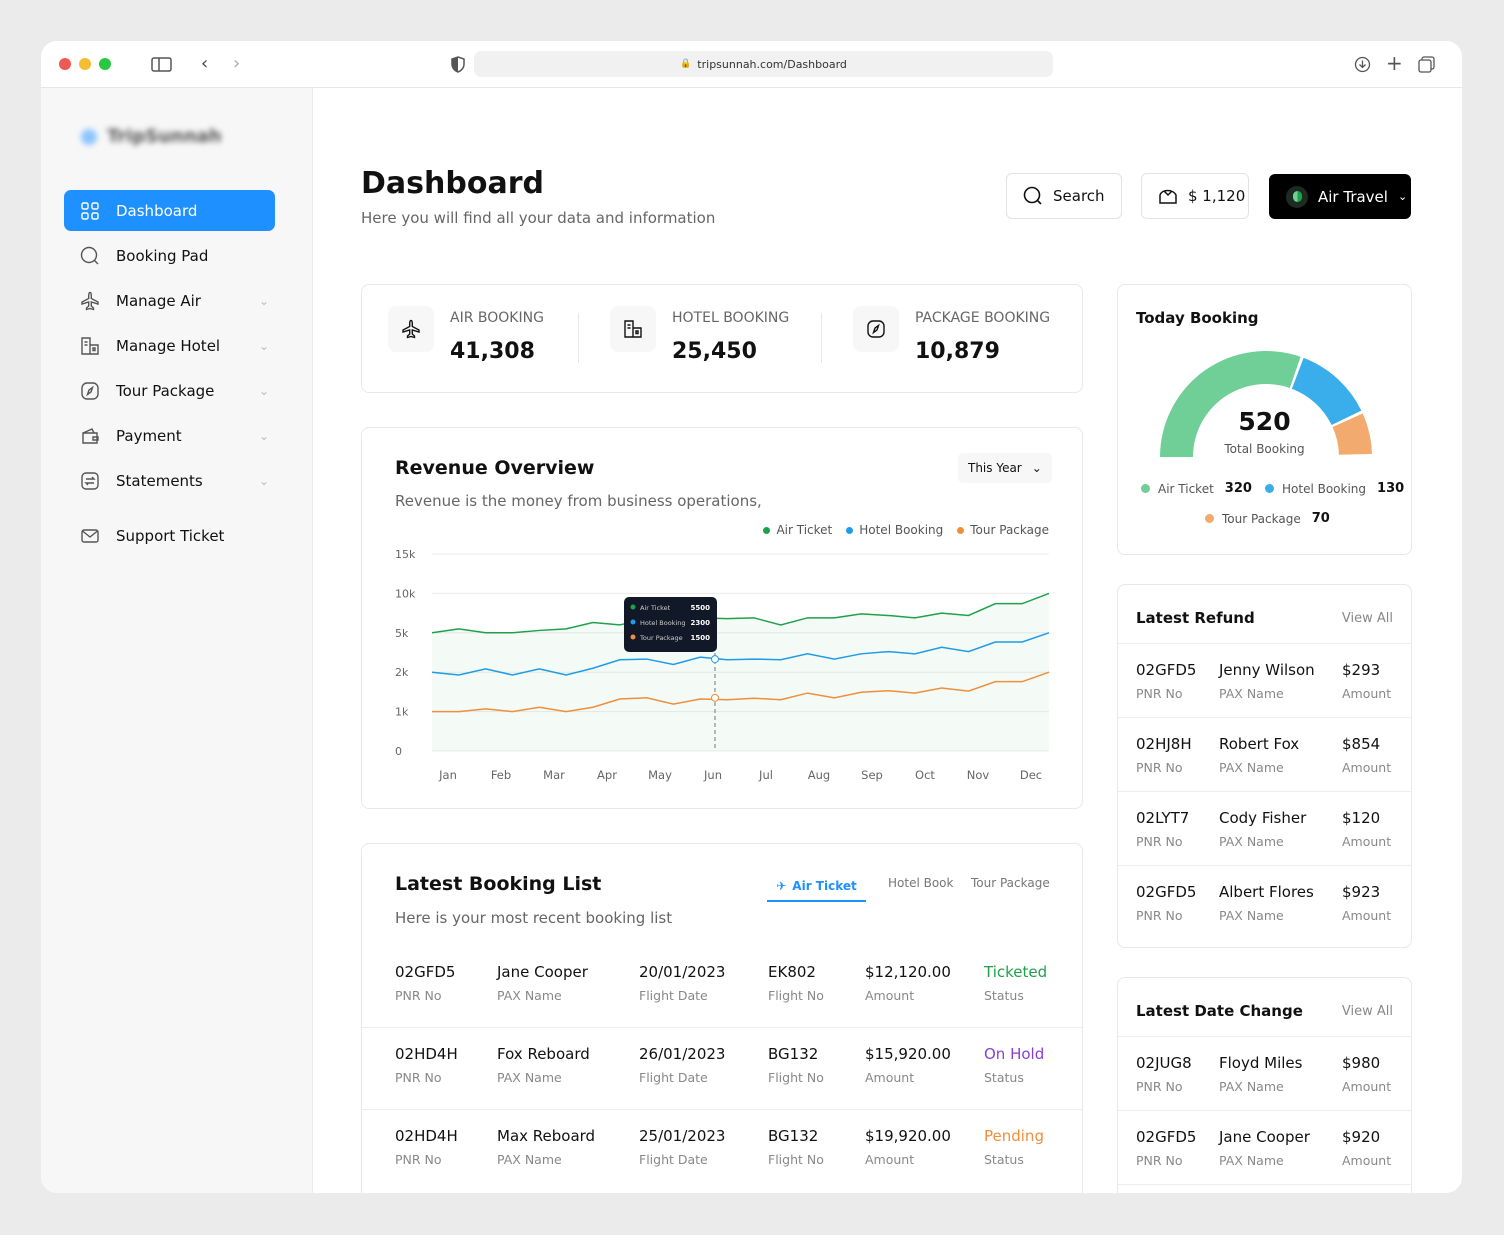 This screenshot has height=1235, width=1504. What do you see at coordinates (1010, 883) in the screenshot?
I see `tab-tour-package: Tour Package` at bounding box center [1010, 883].